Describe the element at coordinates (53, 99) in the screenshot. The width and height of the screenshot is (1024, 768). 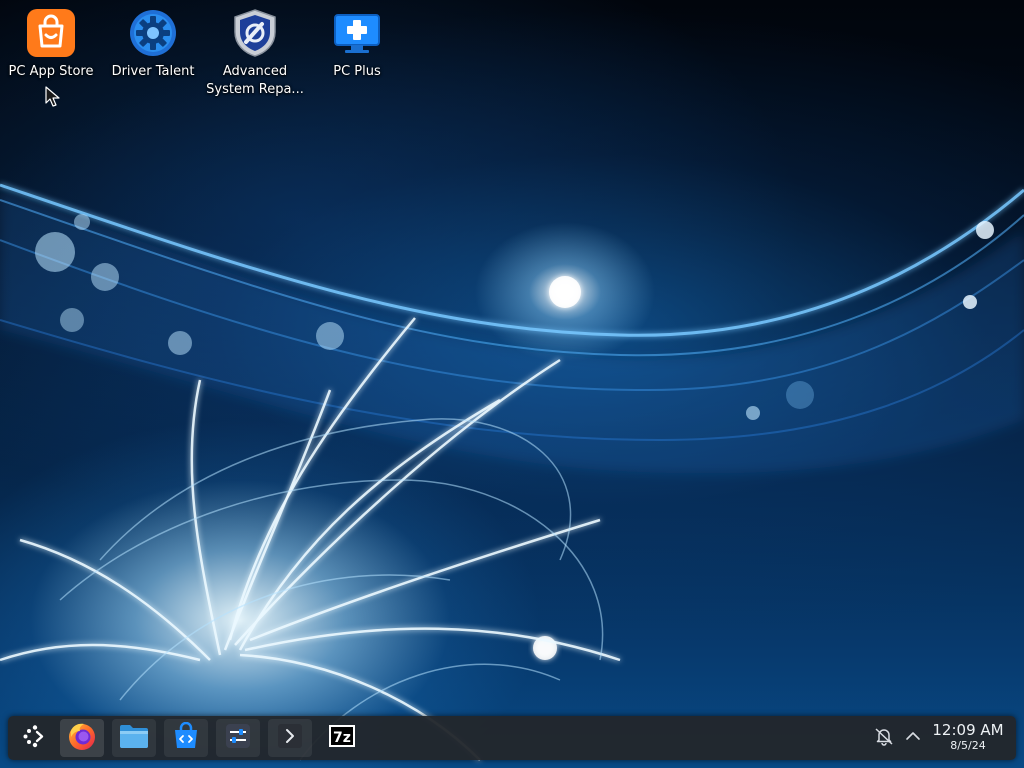
I see `mouse-cursor-icon` at that location.